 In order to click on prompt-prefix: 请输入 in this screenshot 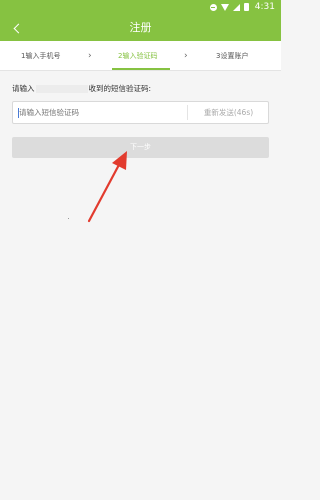, I will do `click(23, 88)`.